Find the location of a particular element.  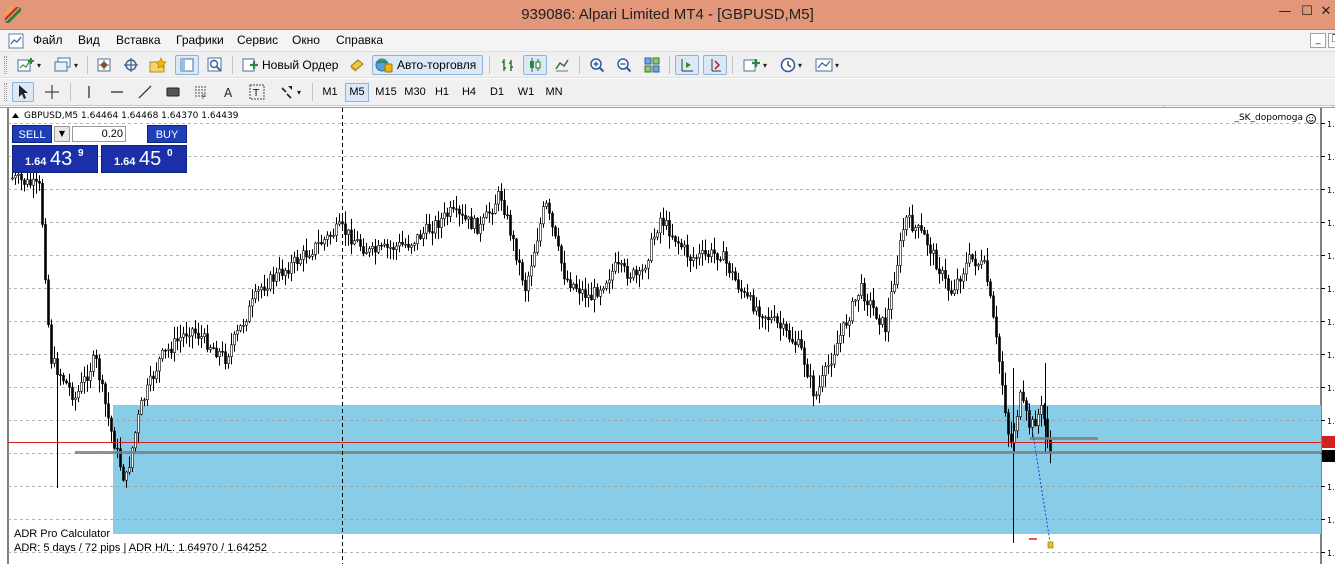

timeframe-m30: M30 is located at coordinates (415, 92).